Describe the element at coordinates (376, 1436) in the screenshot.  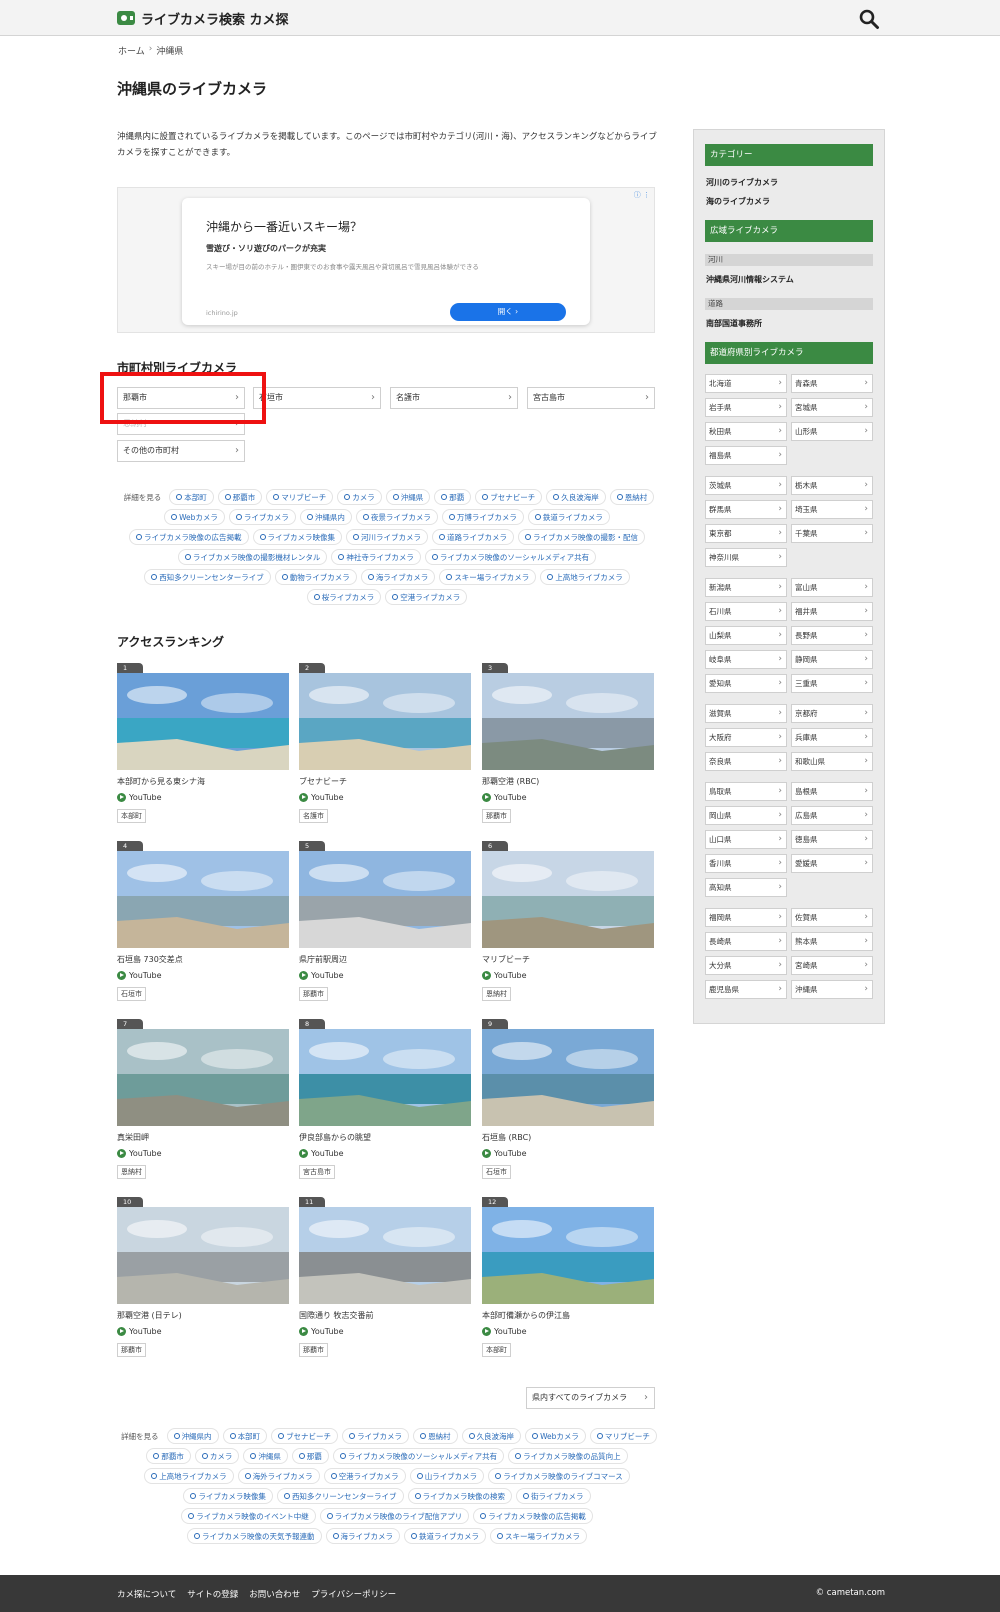
I see `tag-bottom-tag: ライブカメラ` at that location.